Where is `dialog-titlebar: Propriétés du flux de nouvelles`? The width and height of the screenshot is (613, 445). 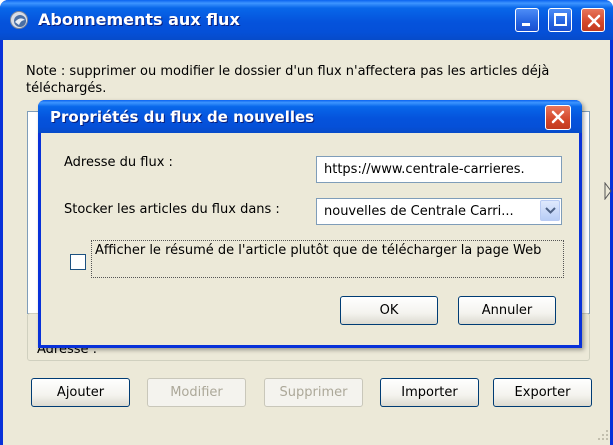
dialog-titlebar: Propriétés du flux de nouvelles is located at coordinates (310, 116).